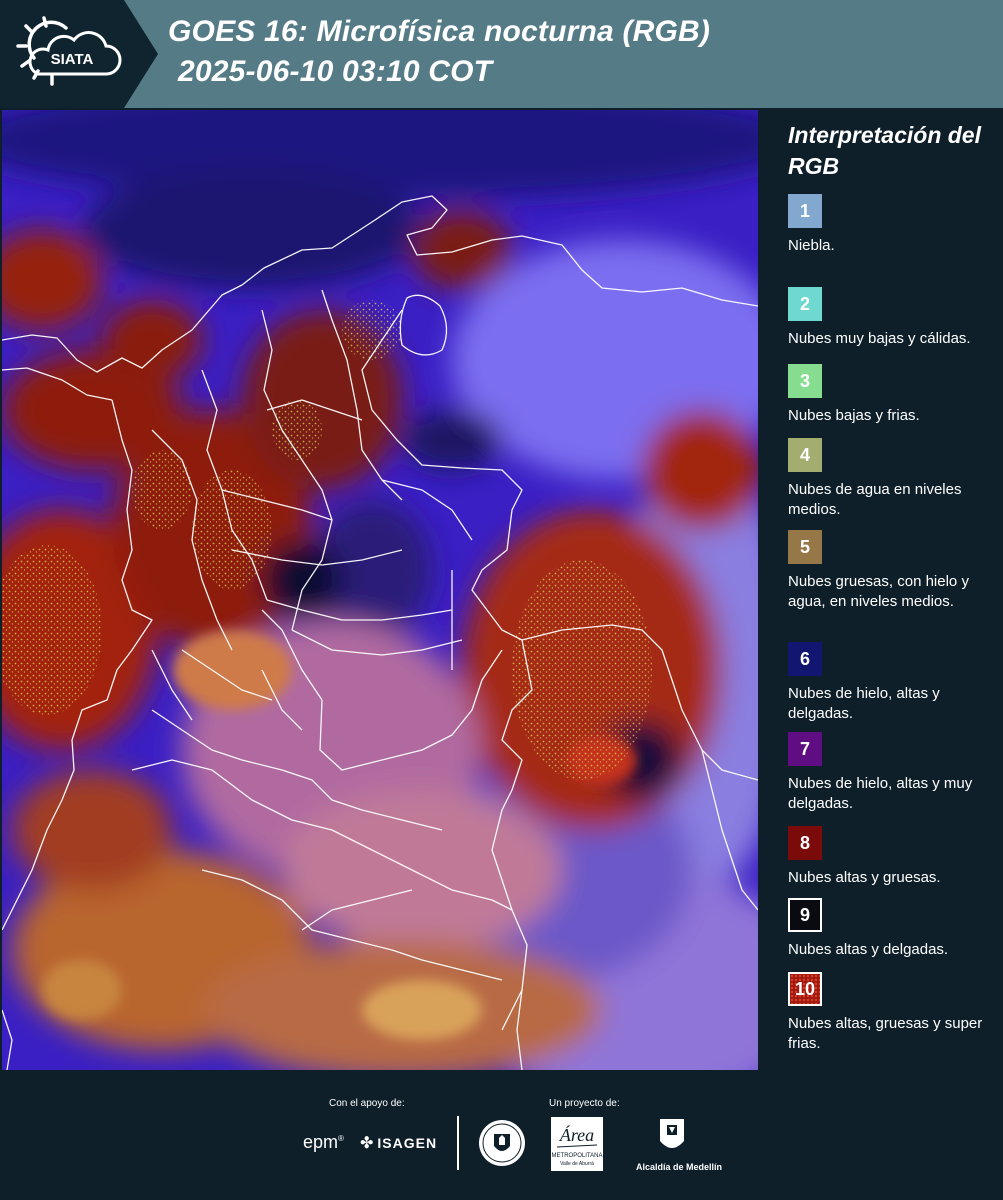 This screenshot has width=1003, height=1200. What do you see at coordinates (367, 1143) in the screenshot?
I see `isagen-mark-icon: ✤` at bounding box center [367, 1143].